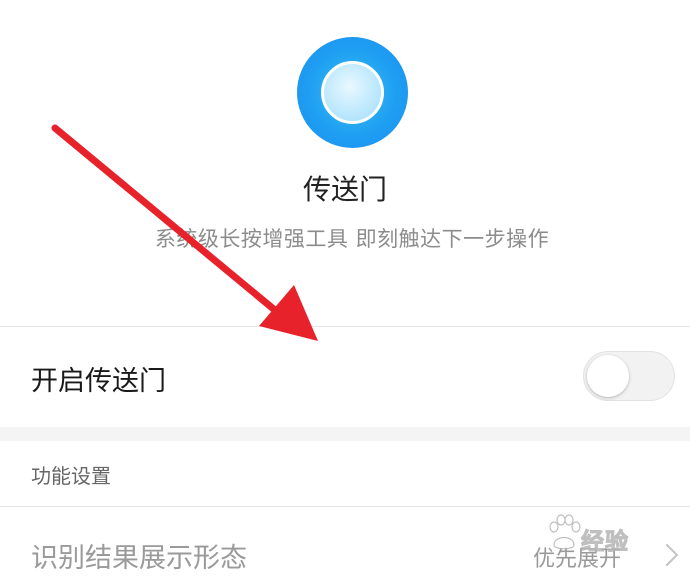  I want to click on portal-logo-inner-ring, so click(352, 92).